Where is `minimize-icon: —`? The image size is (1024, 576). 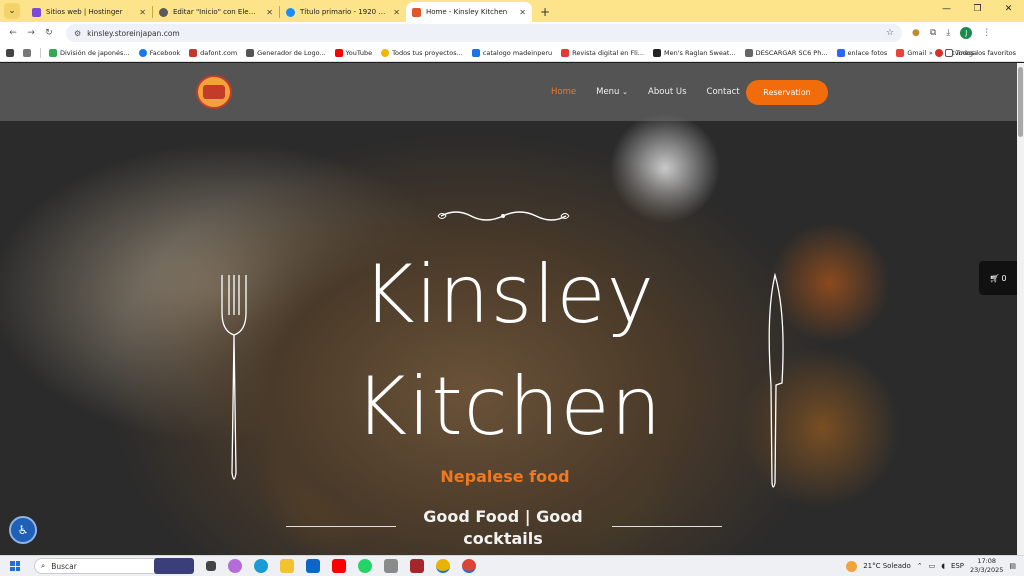
minimize-icon: — is located at coordinates (946, 9).